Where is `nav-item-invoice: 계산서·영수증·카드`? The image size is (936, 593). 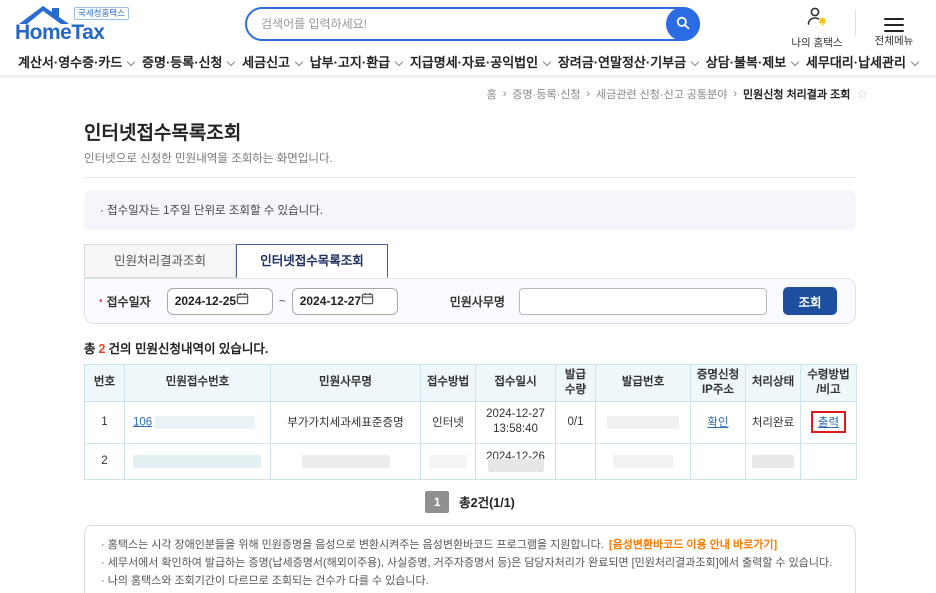 nav-item-invoice: 계산서·영수증·카드 is located at coordinates (77, 61).